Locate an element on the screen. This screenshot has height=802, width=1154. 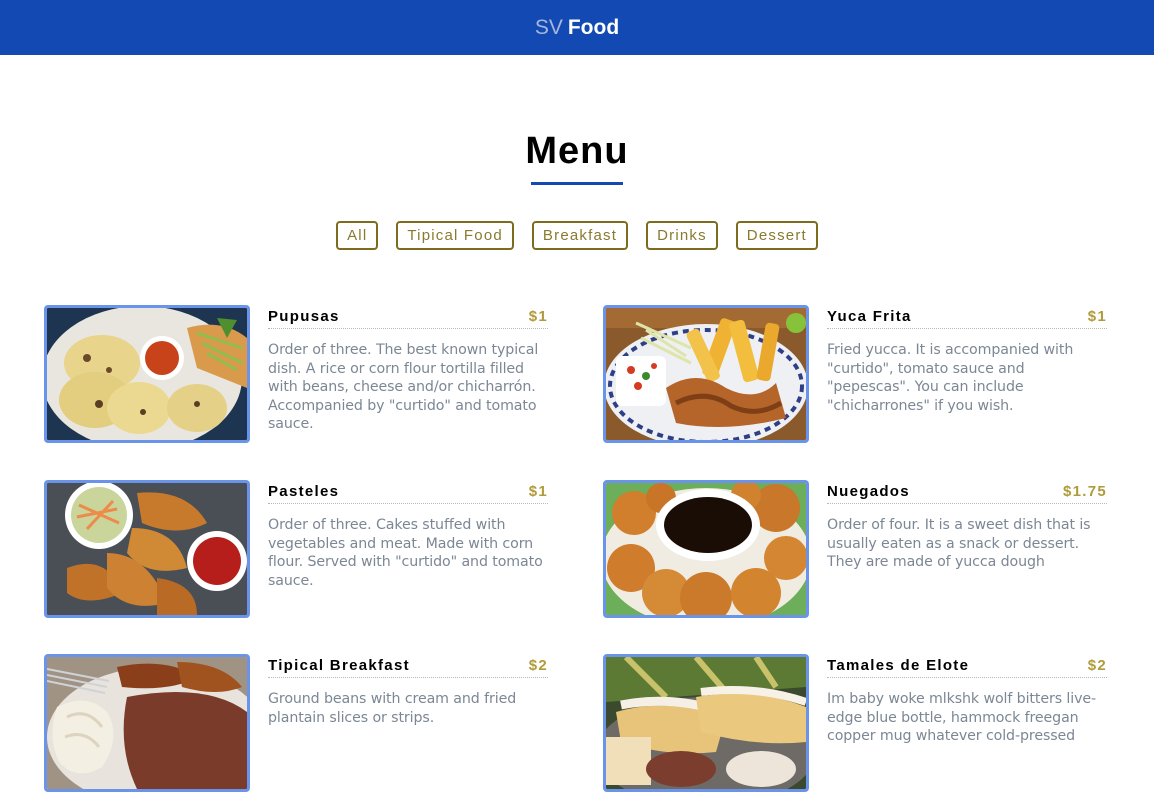
item-name: Nuegados is located at coordinates (868, 491).